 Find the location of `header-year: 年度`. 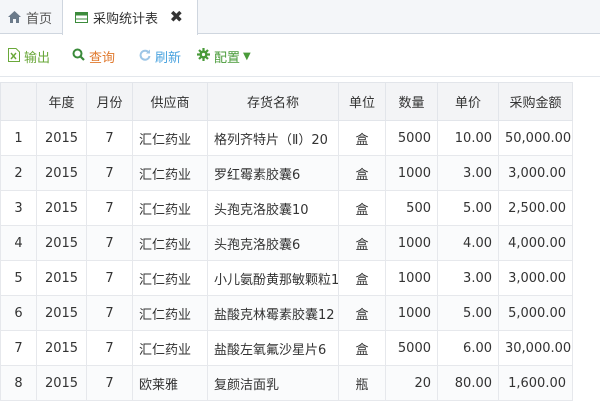

header-year: 年度 is located at coordinates (61, 101).